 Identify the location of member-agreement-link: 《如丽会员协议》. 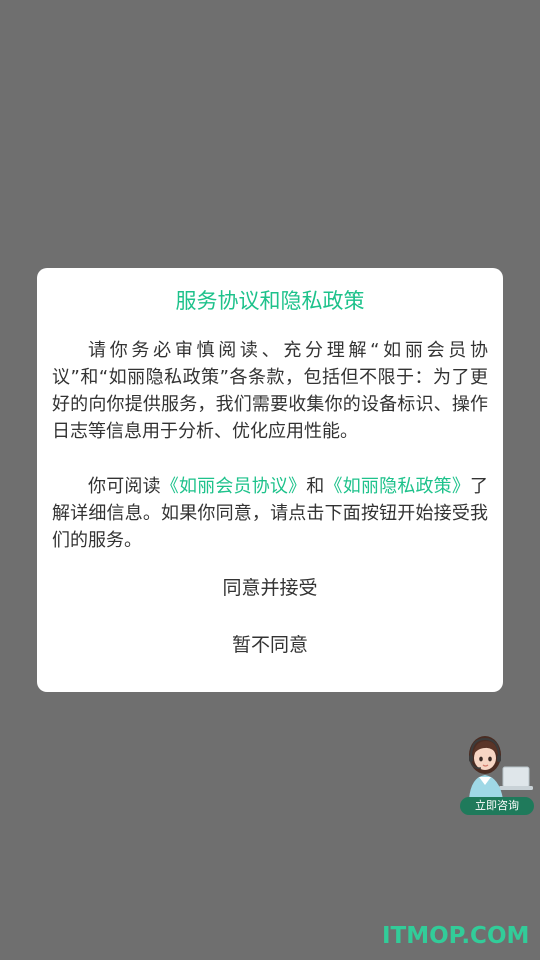
(234, 486).